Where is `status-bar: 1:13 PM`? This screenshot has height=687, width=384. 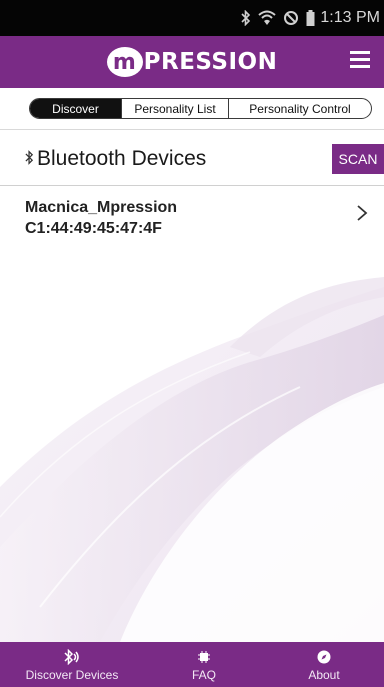 status-bar: 1:13 PM is located at coordinates (192, 18).